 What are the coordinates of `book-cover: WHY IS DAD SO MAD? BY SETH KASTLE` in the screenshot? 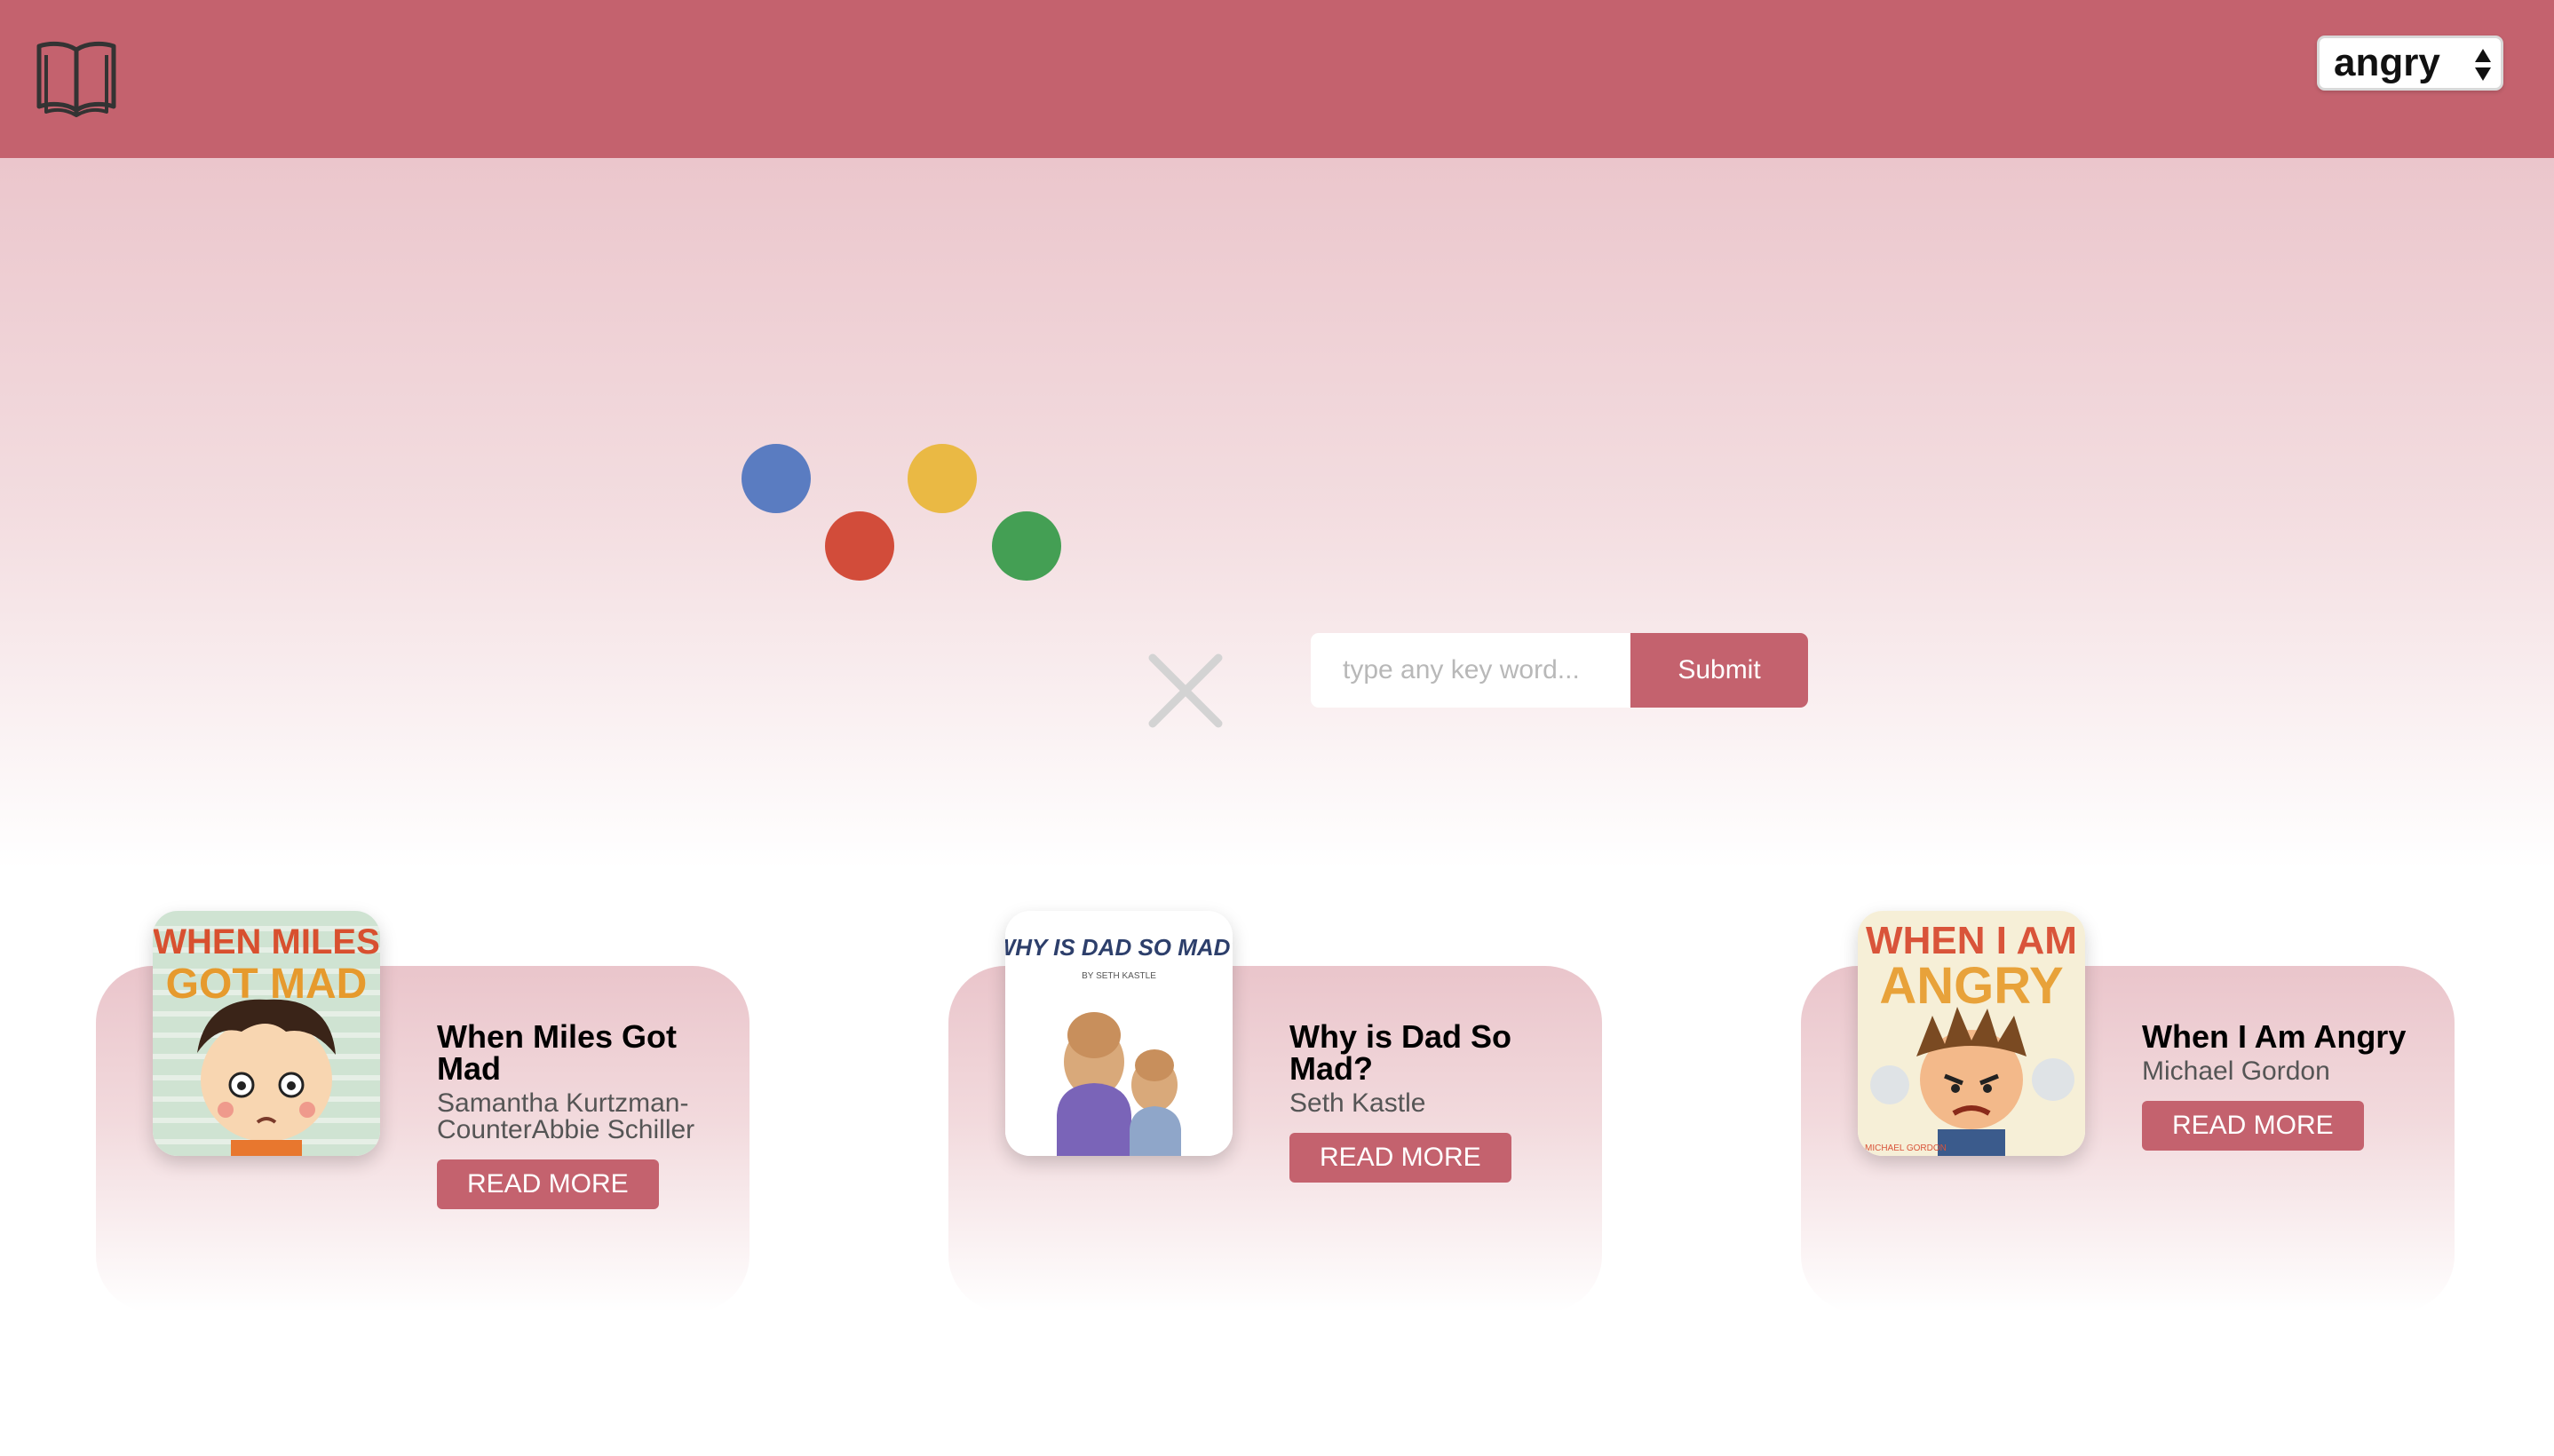 It's located at (1119, 1033).